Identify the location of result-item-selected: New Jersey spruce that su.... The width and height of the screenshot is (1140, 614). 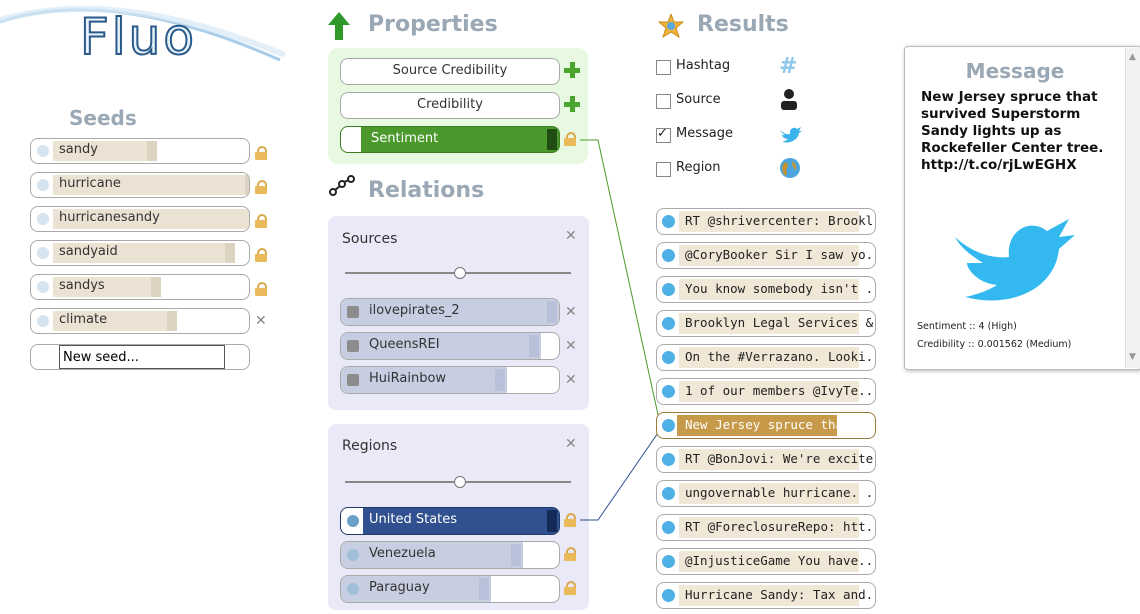
(766, 425).